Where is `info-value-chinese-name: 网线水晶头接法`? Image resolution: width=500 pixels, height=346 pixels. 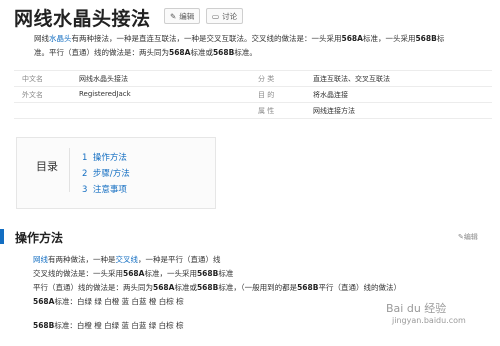 info-value-chinese-name: 网线水晶头接法 is located at coordinates (103, 79).